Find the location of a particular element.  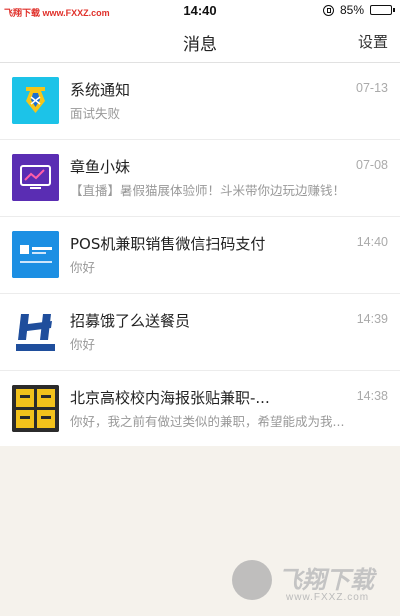

rotation-lock-icon is located at coordinates (328, 10).